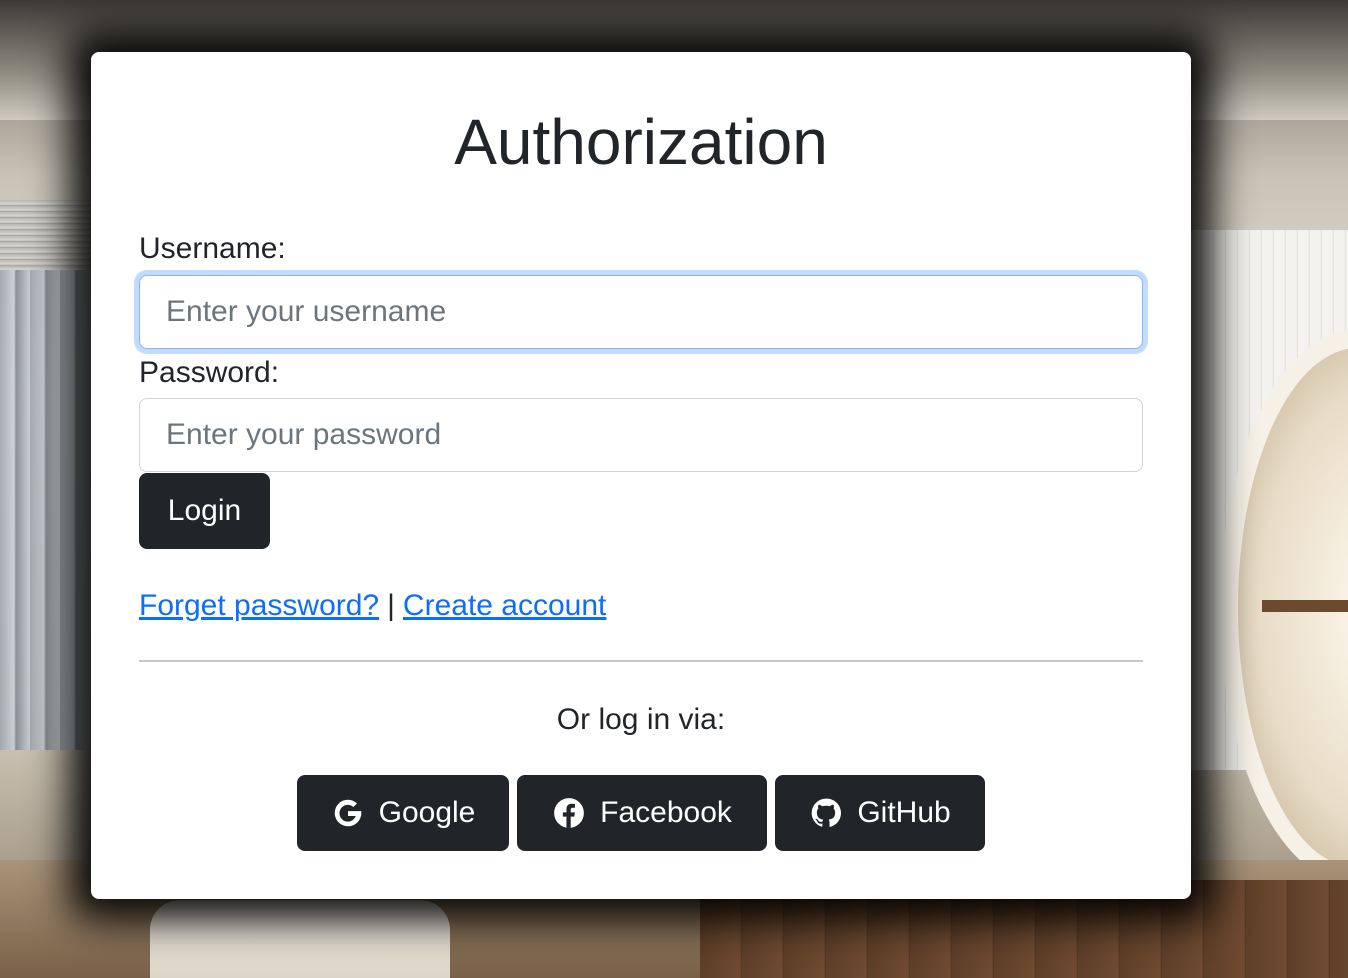 Image resolution: width=1348 pixels, height=978 pixels. What do you see at coordinates (641, 661) in the screenshot?
I see `divider` at bounding box center [641, 661].